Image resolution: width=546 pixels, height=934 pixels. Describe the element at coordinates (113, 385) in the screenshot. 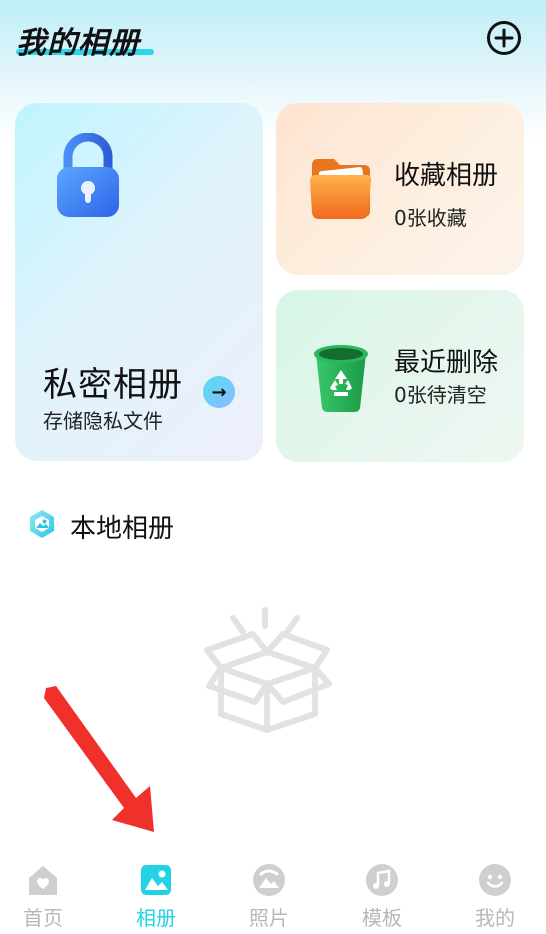

I see `private-album-title: 私密相册` at that location.